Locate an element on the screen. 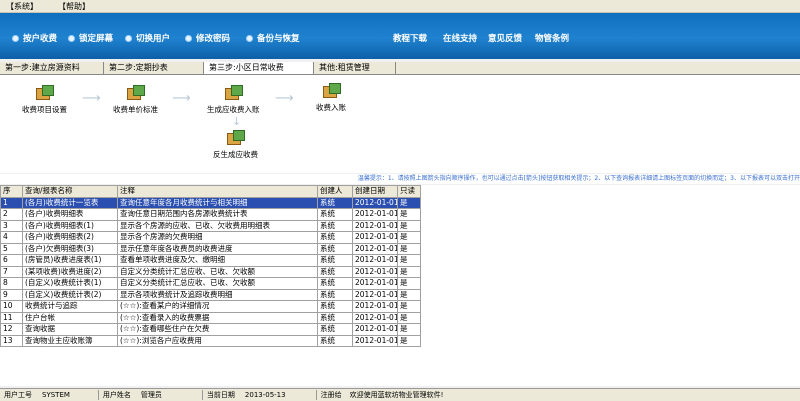  toolbar-switch-user-button: 切换用户 is located at coordinates (147, 38).